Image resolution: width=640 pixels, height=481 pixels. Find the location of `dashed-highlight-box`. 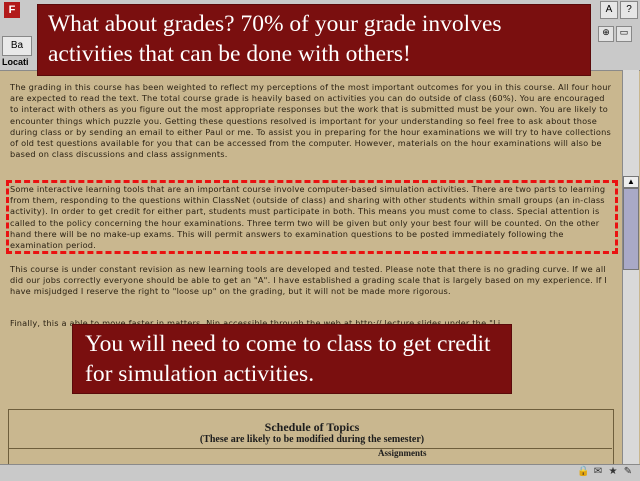

dashed-highlight-box is located at coordinates (312, 217).